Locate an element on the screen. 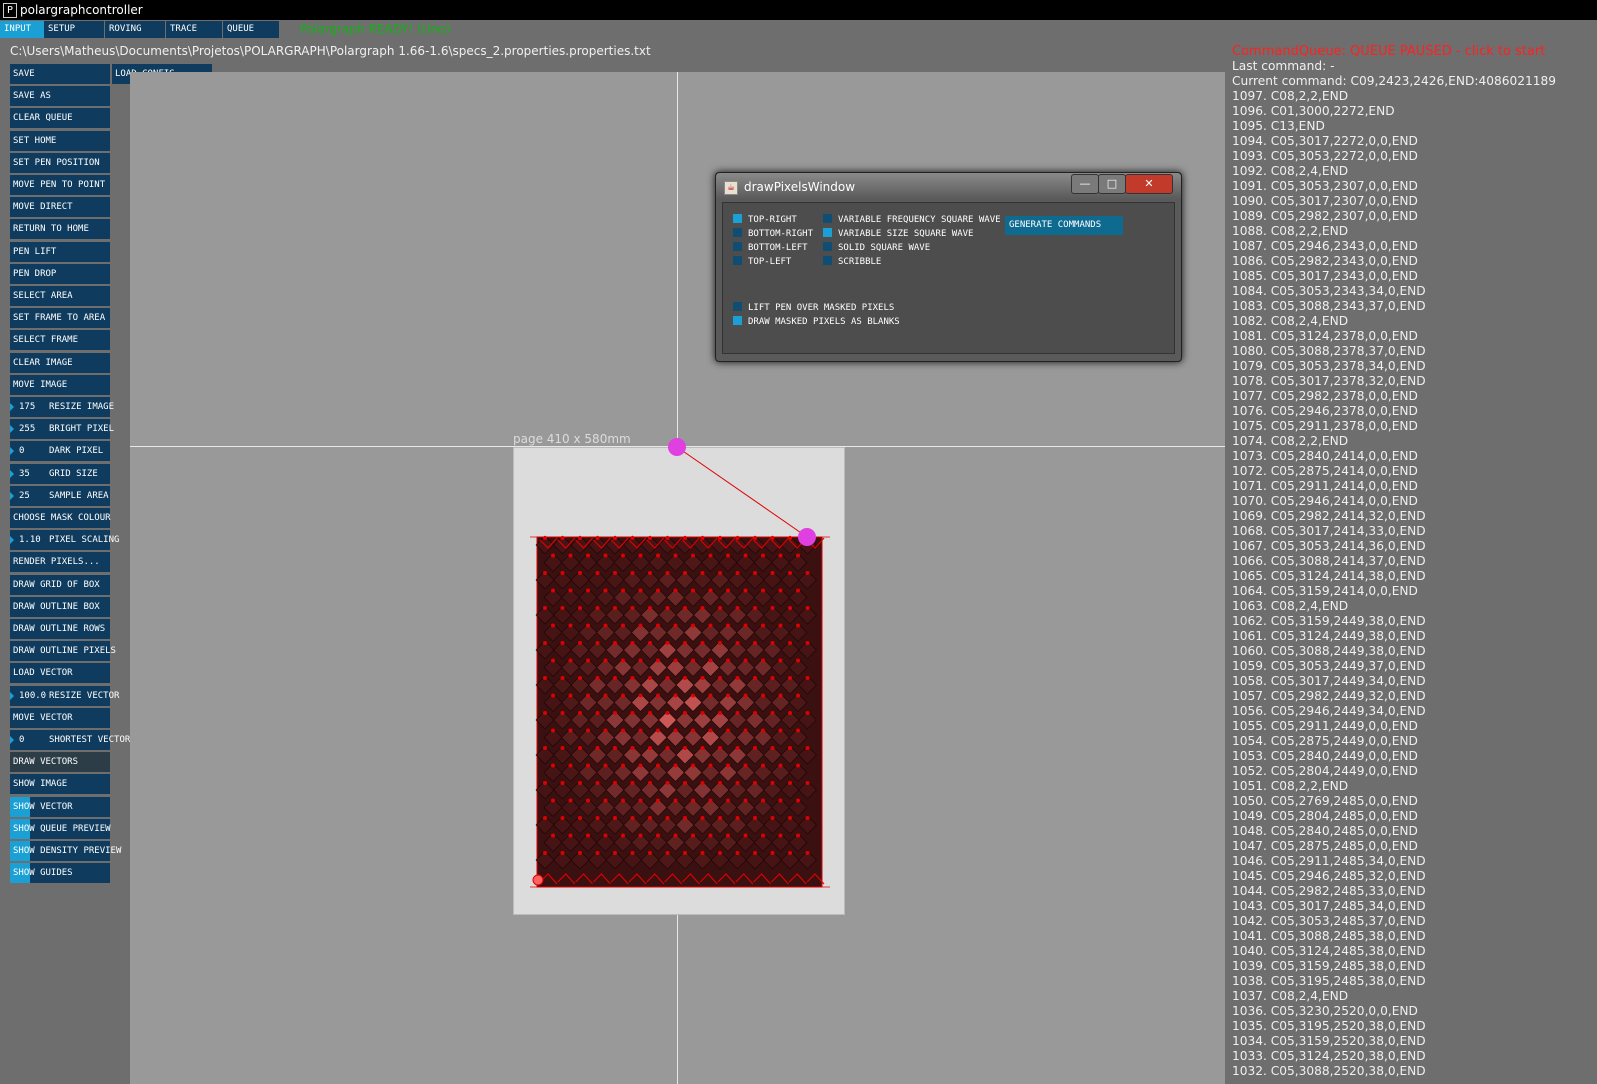 This screenshot has height=1084, width=1597. queue-entry: 1084. C05,3053,2343,34,0,END is located at coordinates (1329, 291).